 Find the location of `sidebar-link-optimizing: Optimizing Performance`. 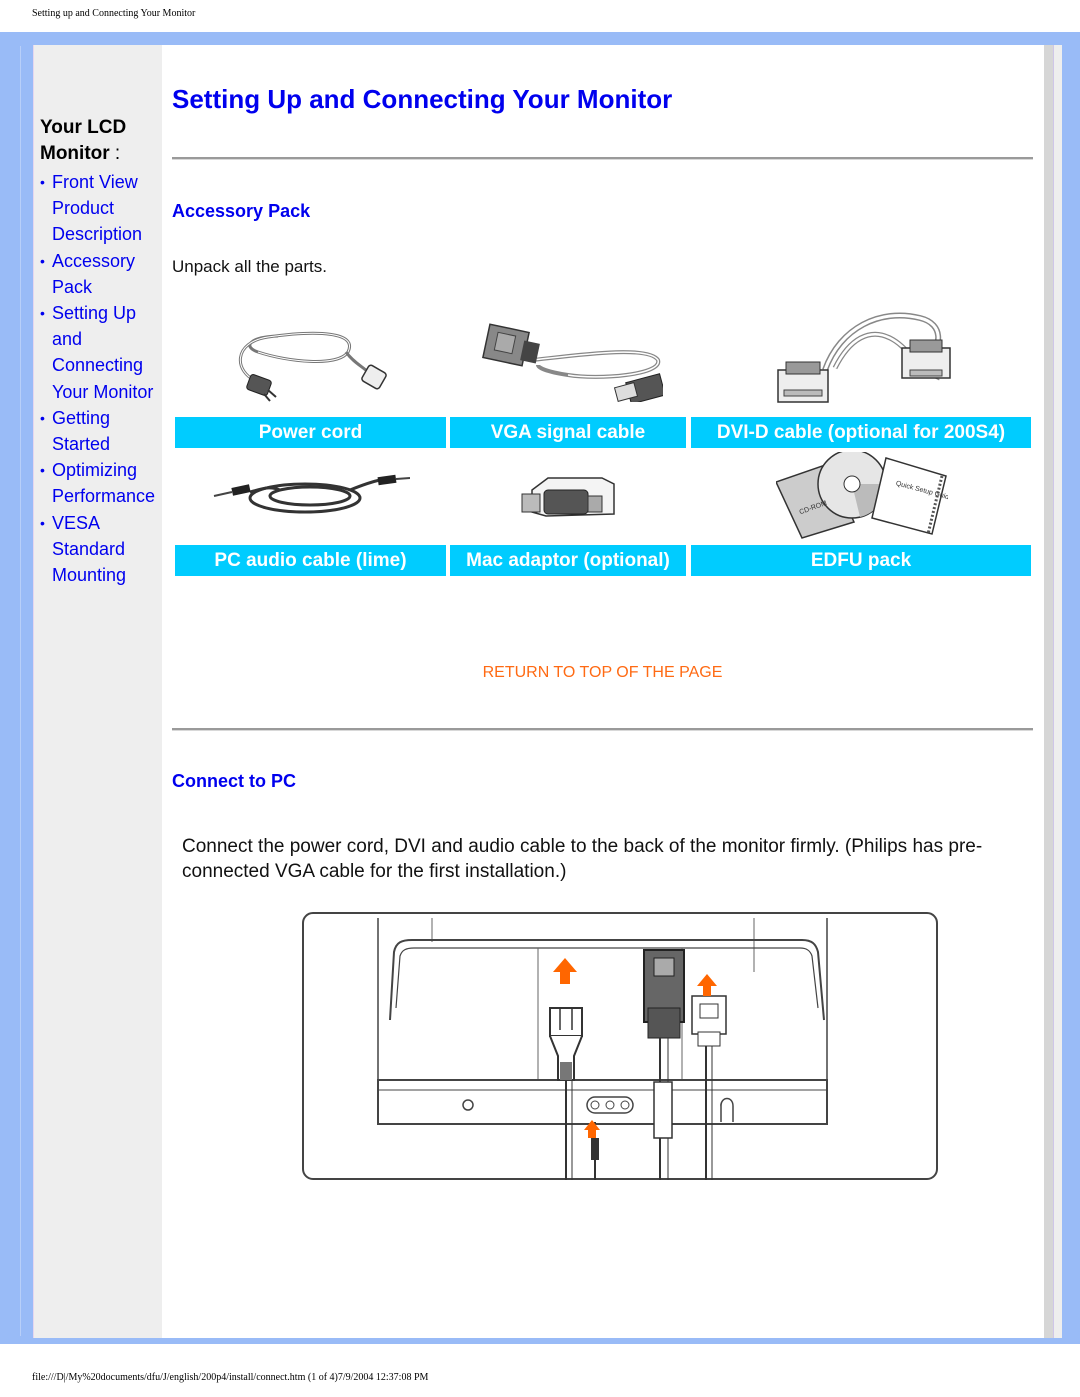

sidebar-link-optimizing: Optimizing Performance is located at coordinates (103, 483).